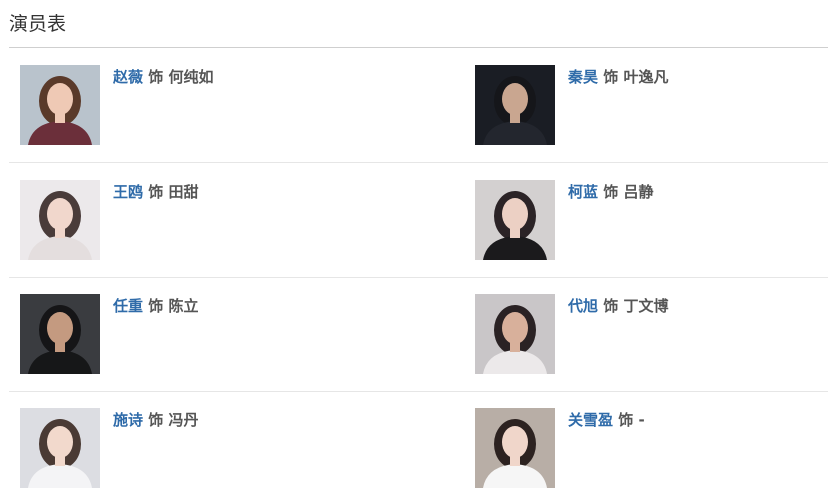 This screenshot has height=500, width=828. What do you see at coordinates (185, 105) in the screenshot?
I see `cast-item: 赵薇 饰 何纯如` at bounding box center [185, 105].